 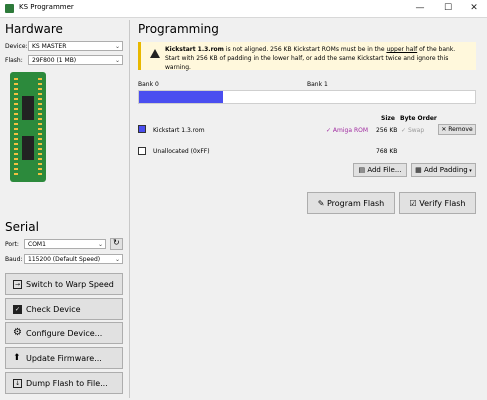 What do you see at coordinates (469, 171) in the screenshot?
I see `dropdown-arrow-icon: ▾` at bounding box center [469, 171].